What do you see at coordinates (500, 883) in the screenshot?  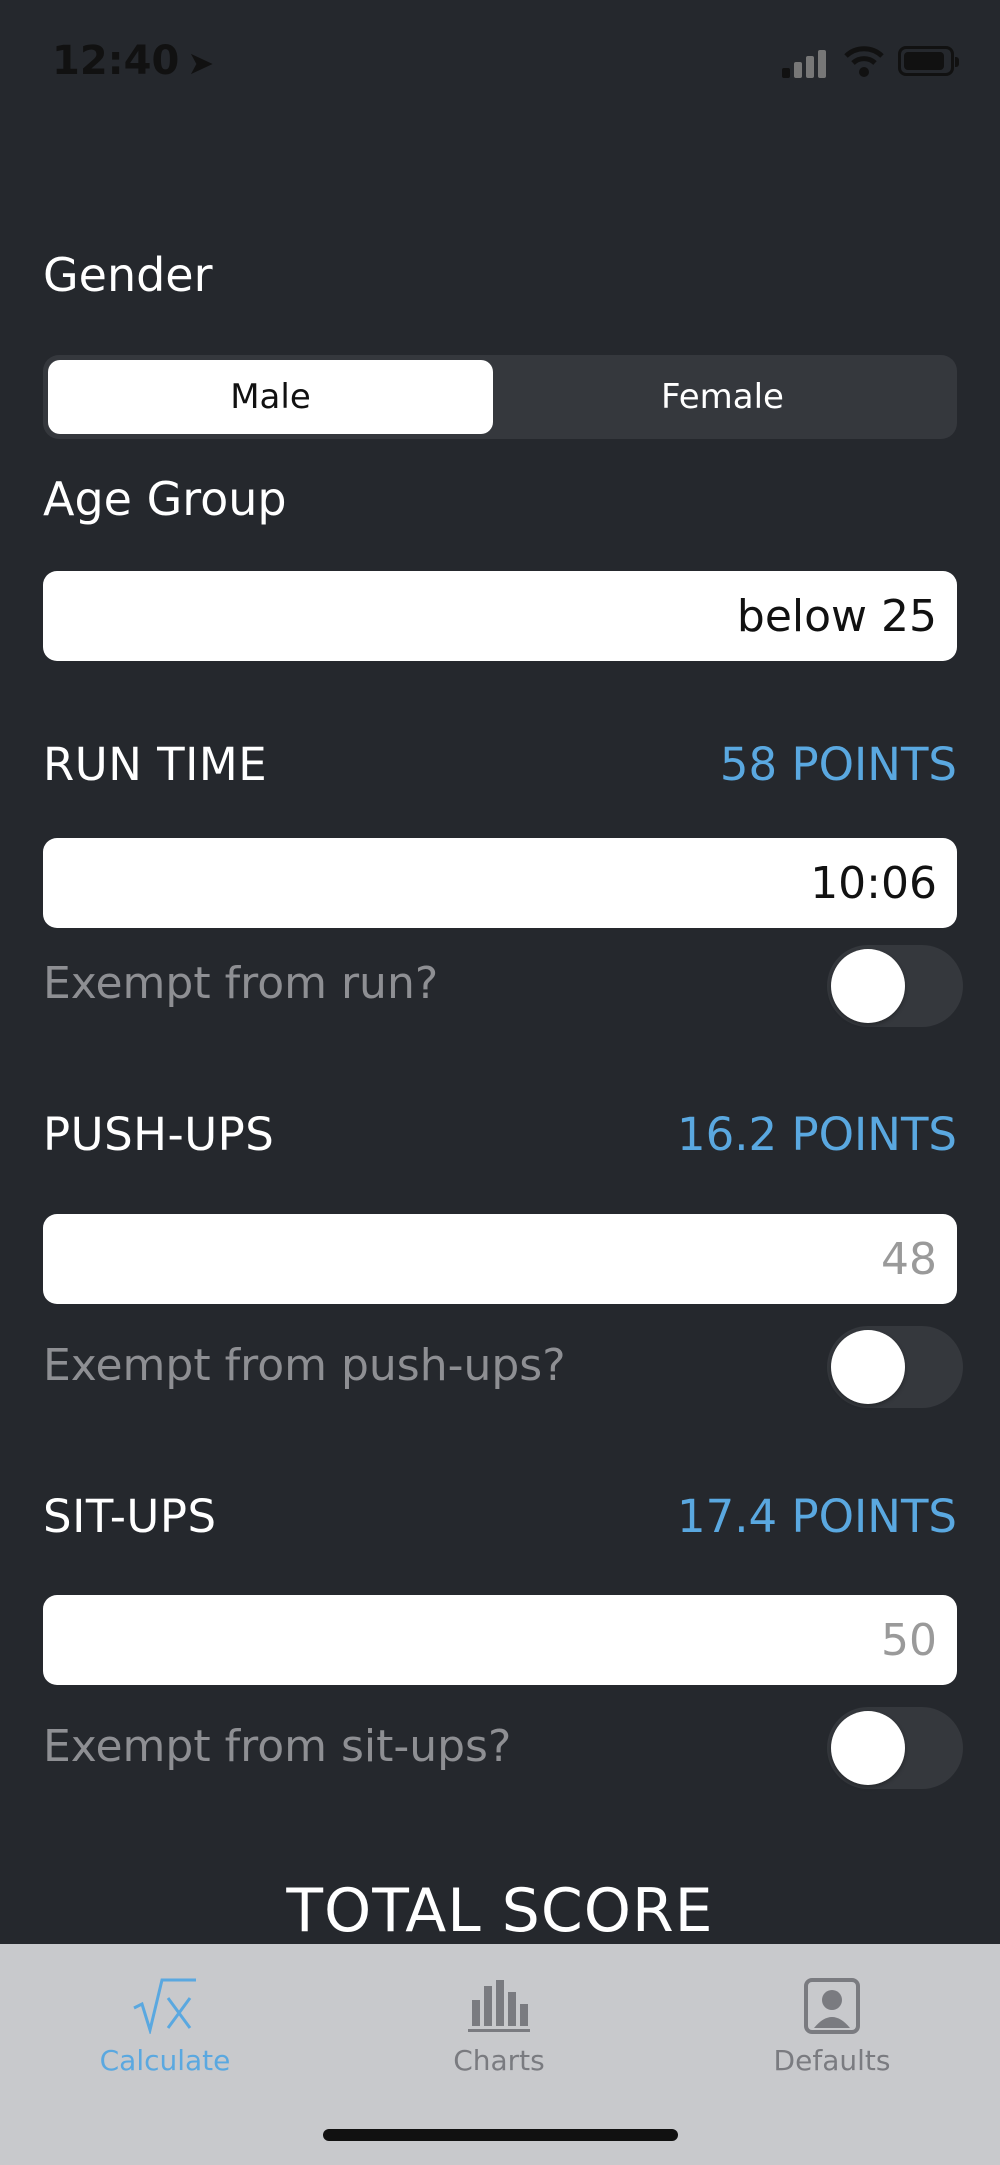 I see `run-time-field: 10:06` at bounding box center [500, 883].